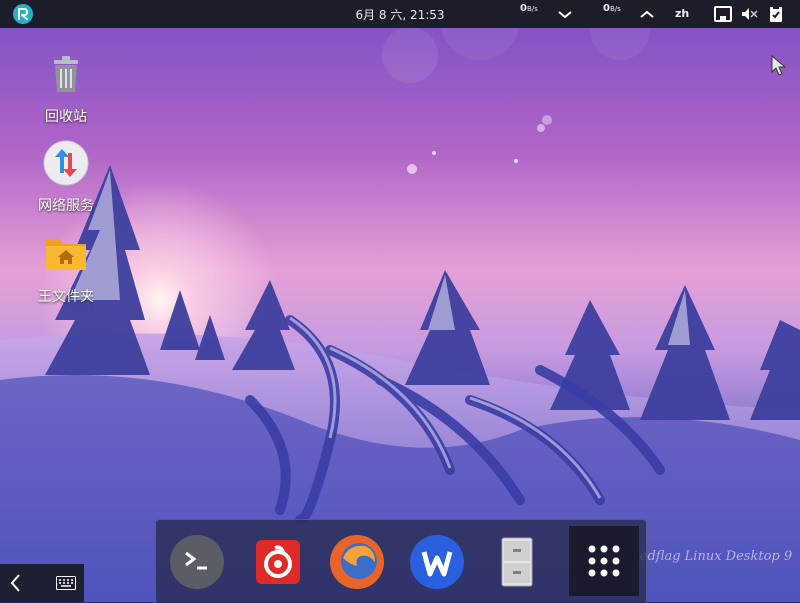 The width and height of the screenshot is (800, 603). Describe the element at coordinates (682, 13) in the screenshot. I see `input-language-indicator: zh` at that location.